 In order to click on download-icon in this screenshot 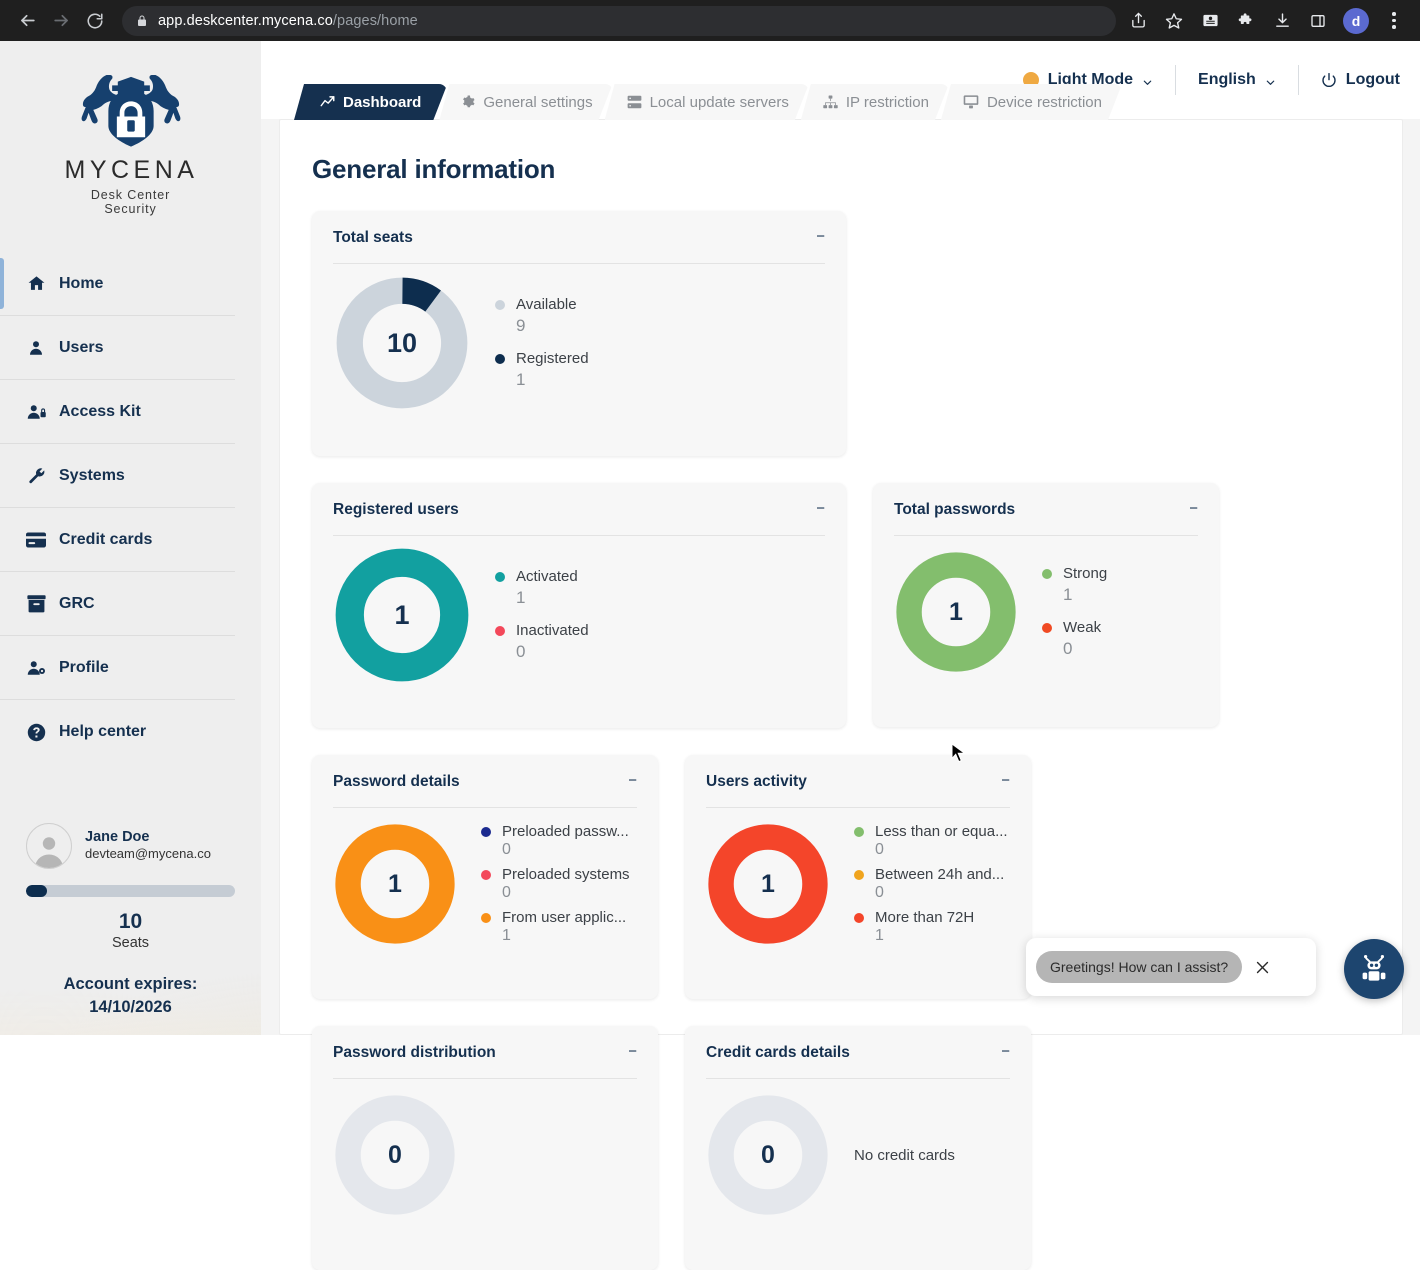, I will do `click(1282, 21)`.